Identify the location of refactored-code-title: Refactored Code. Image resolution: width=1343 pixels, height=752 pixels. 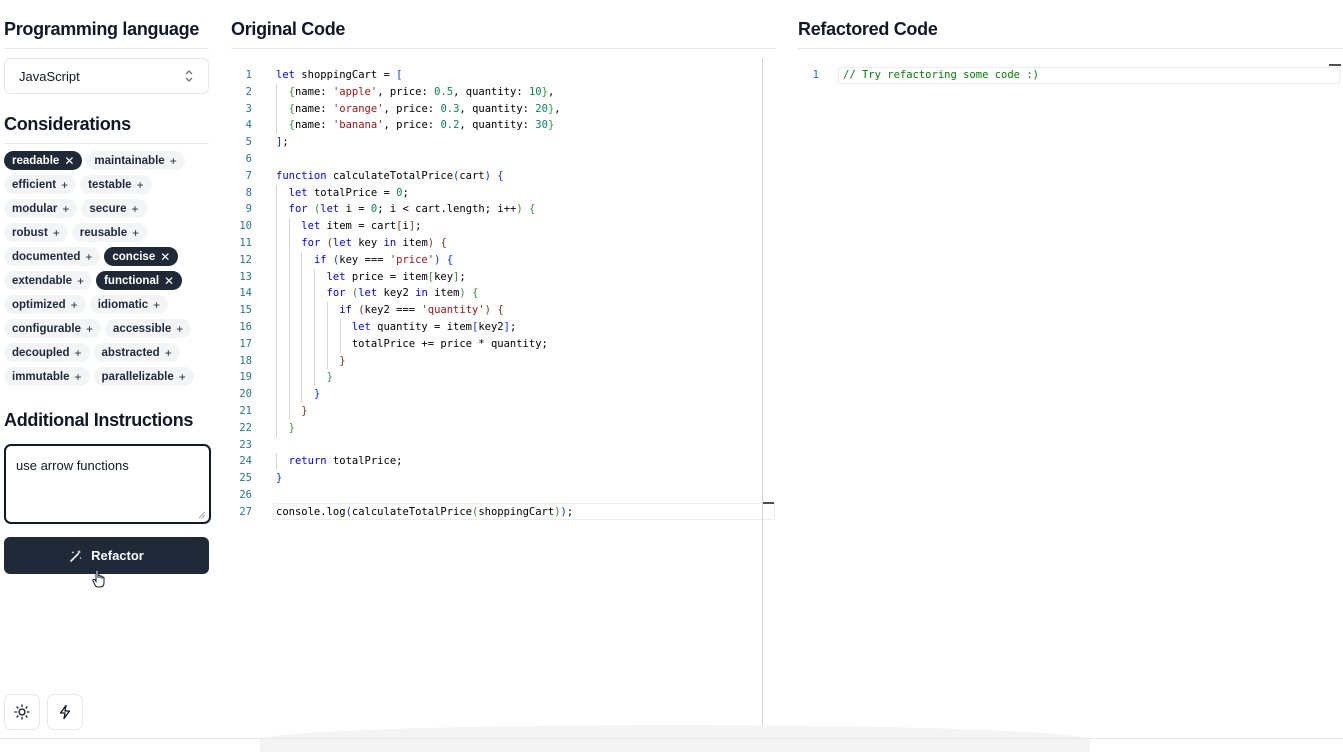
(868, 29).